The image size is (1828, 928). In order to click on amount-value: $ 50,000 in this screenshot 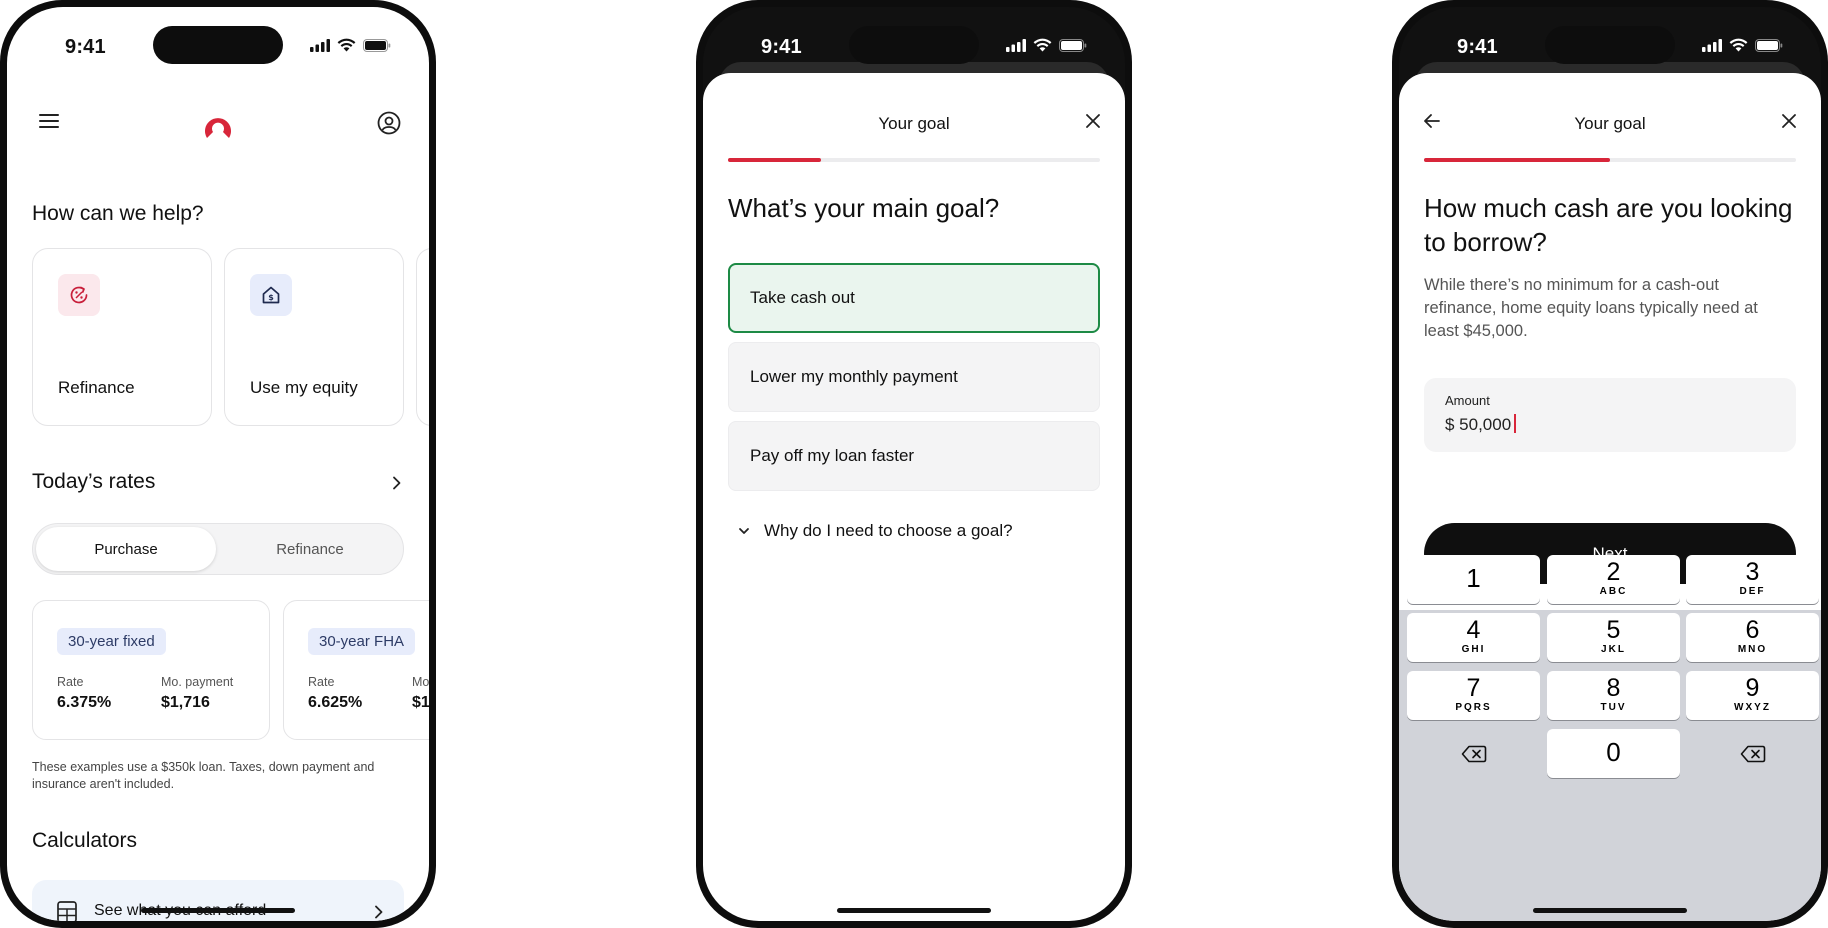, I will do `click(1478, 424)`.